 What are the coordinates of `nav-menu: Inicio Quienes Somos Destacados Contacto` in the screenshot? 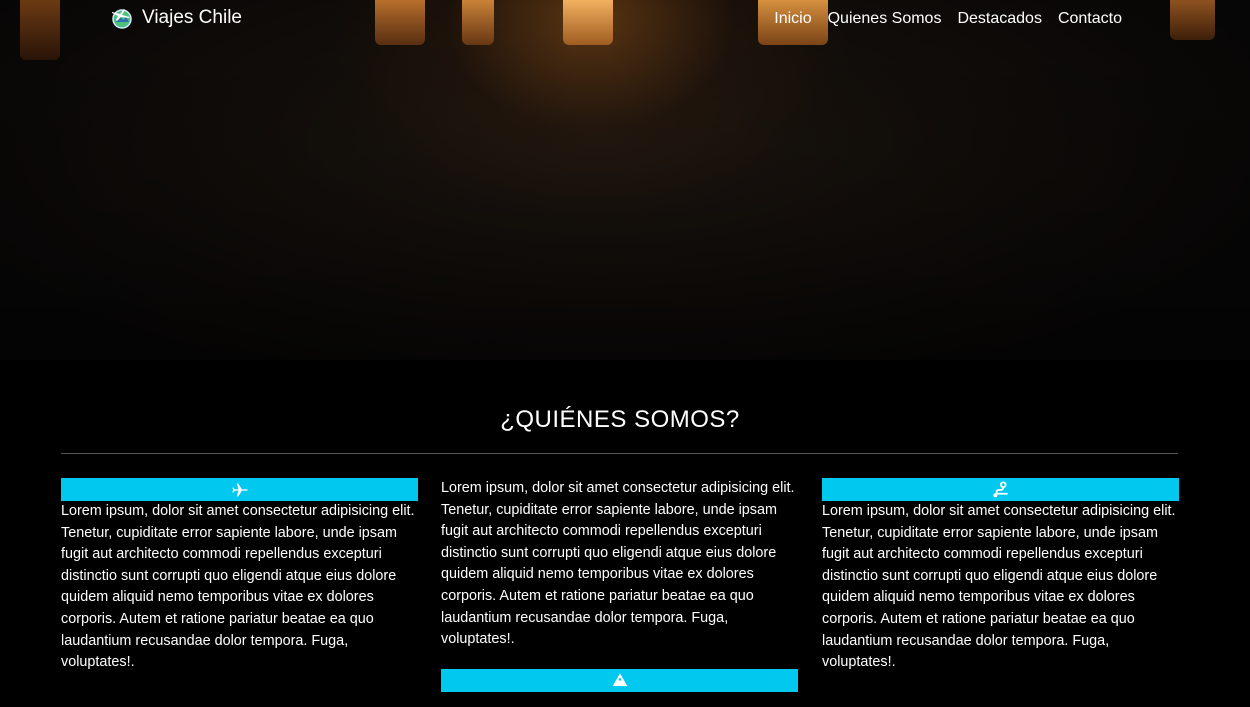 It's located at (948, 19).